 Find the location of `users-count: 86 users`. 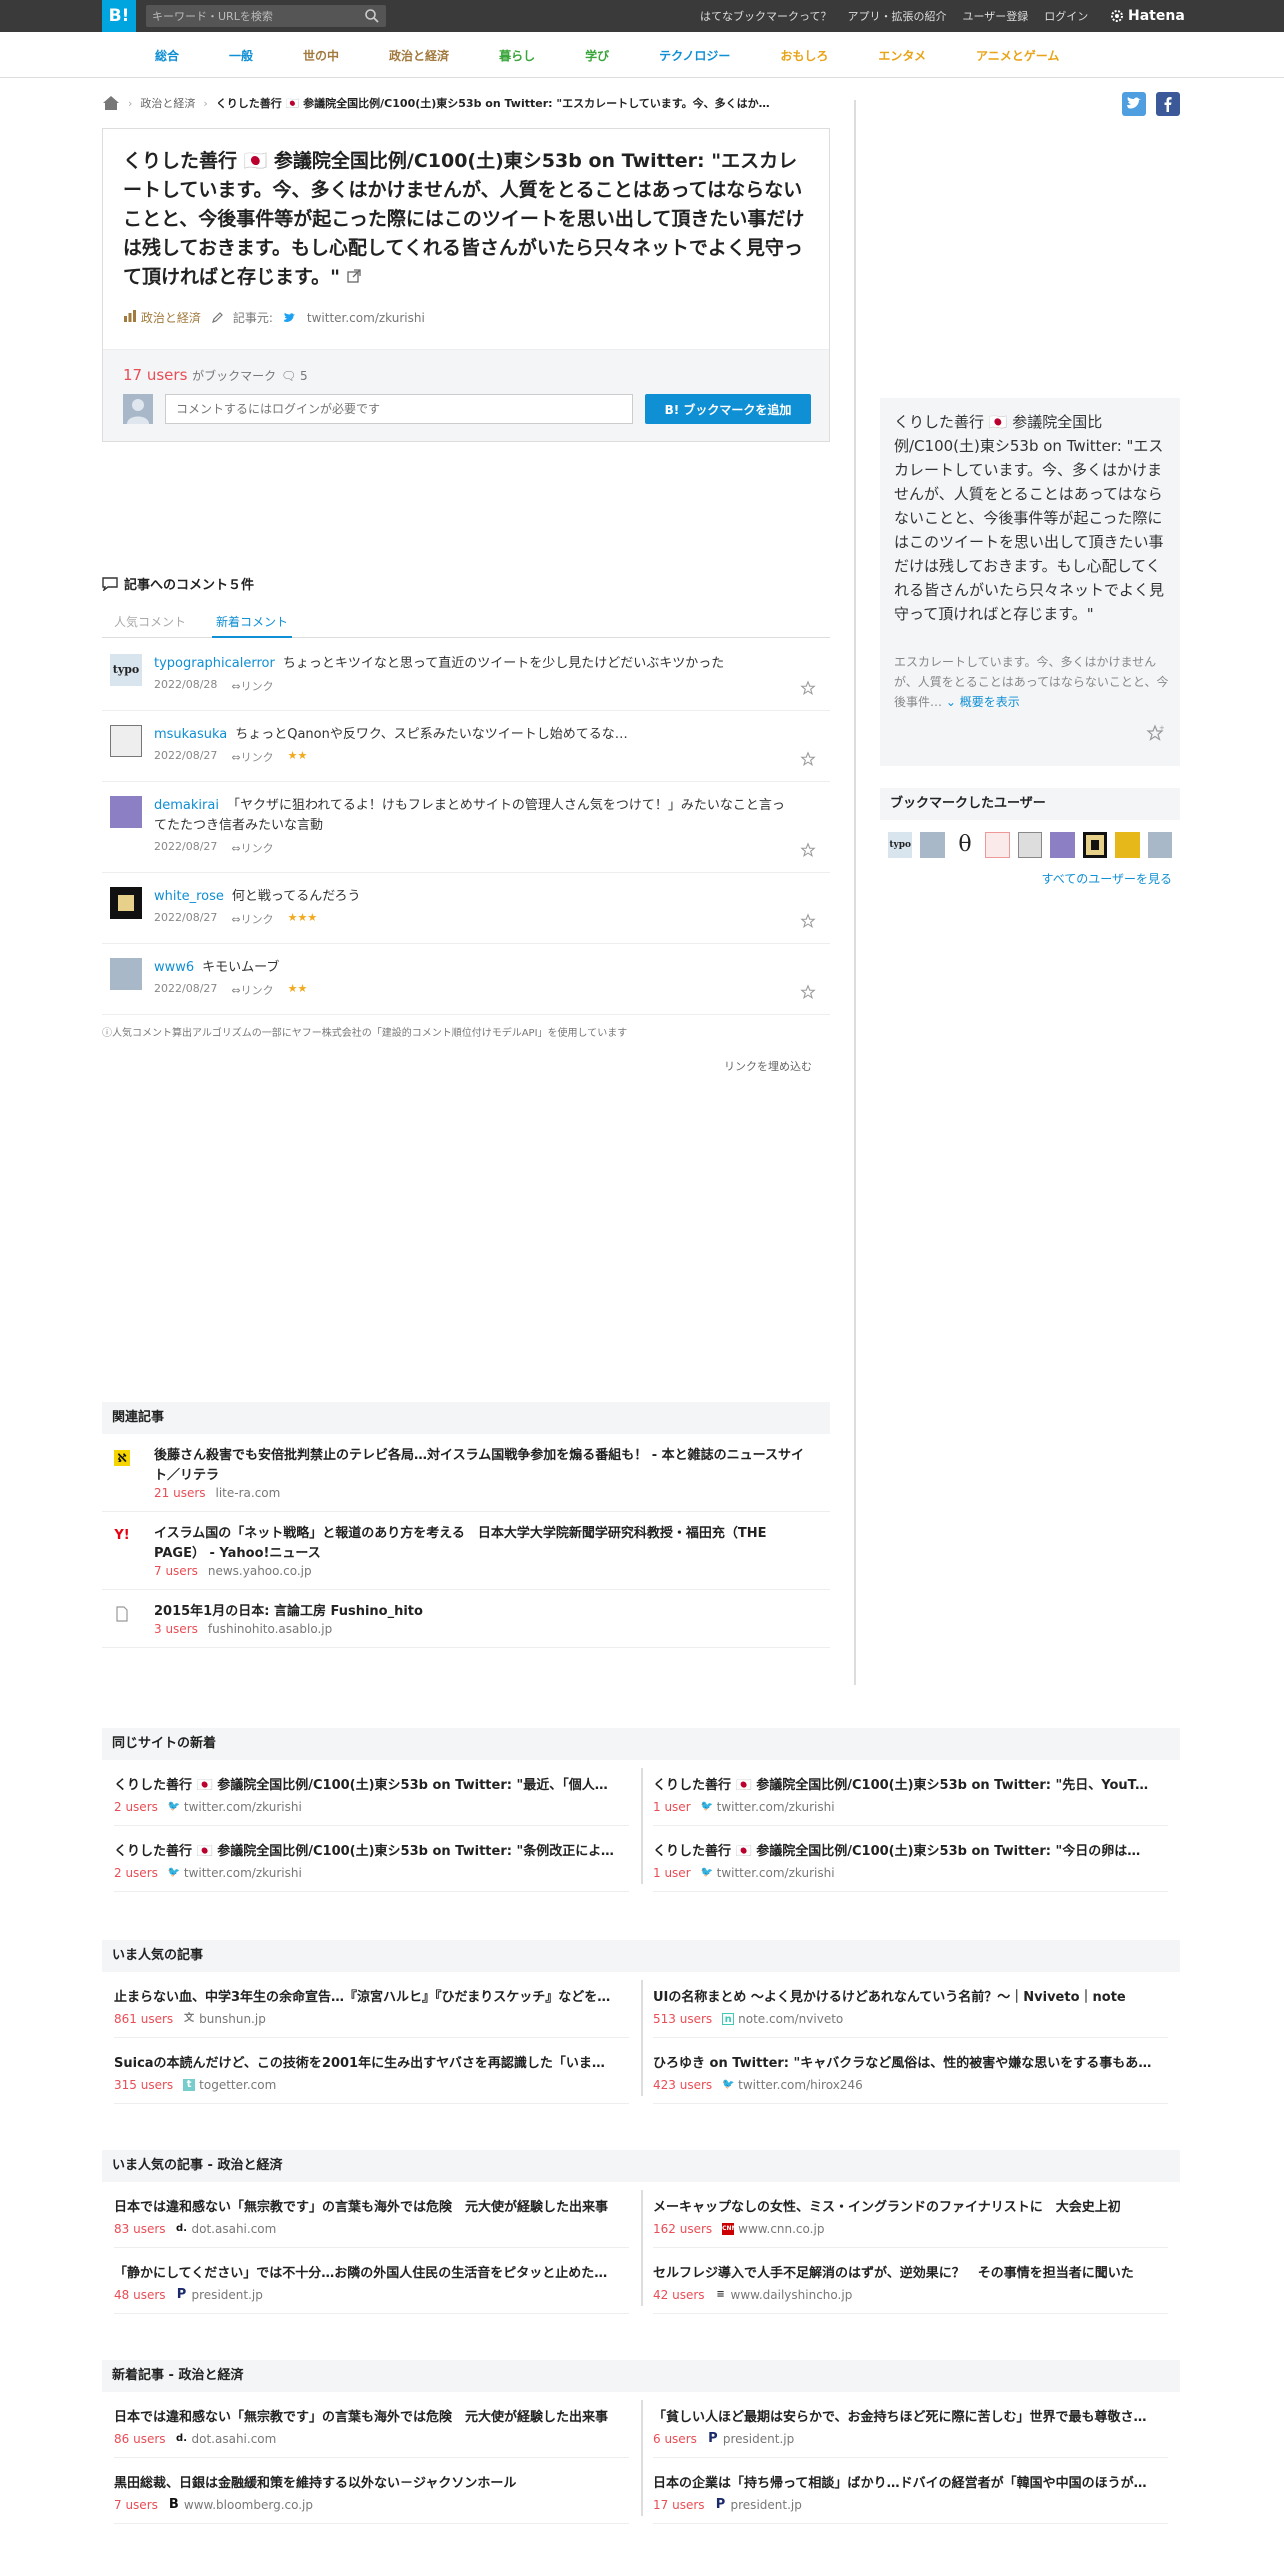

users-count: 86 users is located at coordinates (140, 2439).